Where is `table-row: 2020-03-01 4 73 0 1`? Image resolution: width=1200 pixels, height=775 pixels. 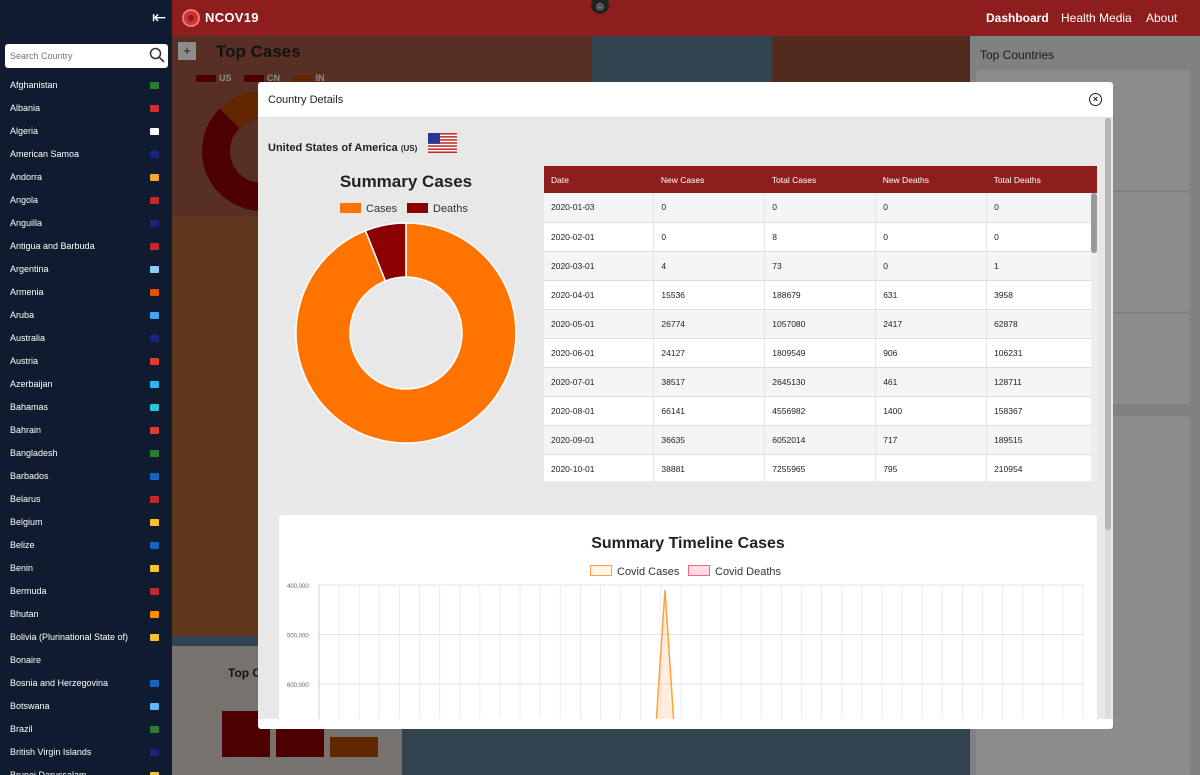 table-row: 2020-03-01 4 73 0 1 is located at coordinates (820, 265).